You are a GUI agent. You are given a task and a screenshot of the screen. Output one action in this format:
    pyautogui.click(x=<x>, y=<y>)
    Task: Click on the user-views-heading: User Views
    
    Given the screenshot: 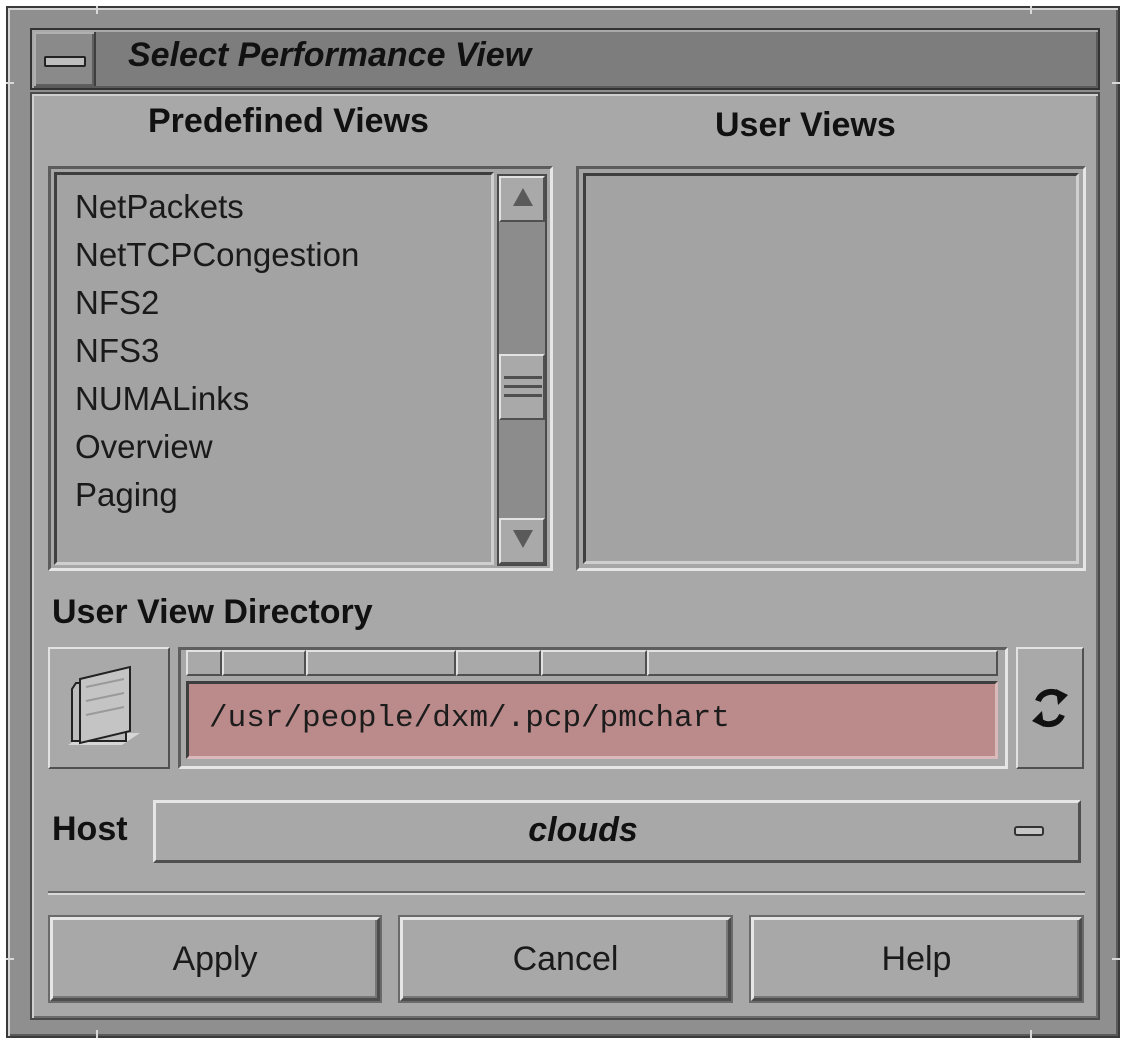 What is the action you would take?
    pyautogui.click(x=805, y=125)
    